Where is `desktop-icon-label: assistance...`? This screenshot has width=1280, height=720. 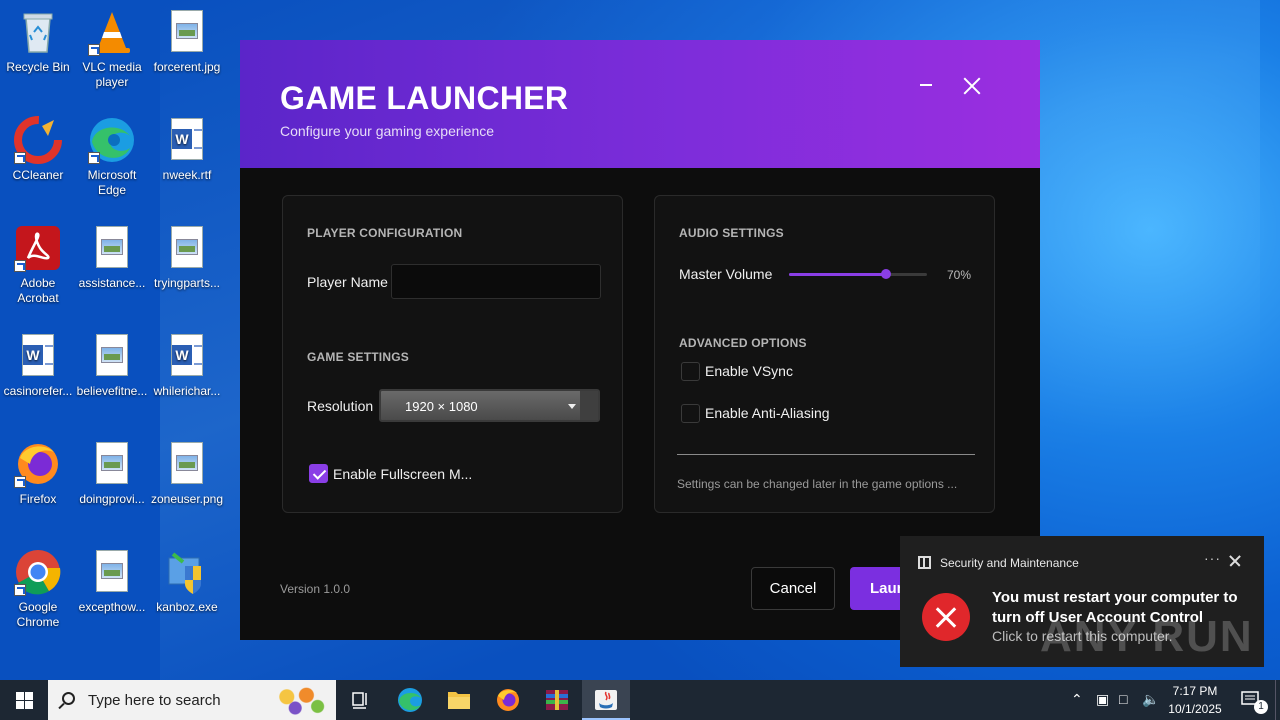
desktop-icon-label: assistance... is located at coordinates (112, 283).